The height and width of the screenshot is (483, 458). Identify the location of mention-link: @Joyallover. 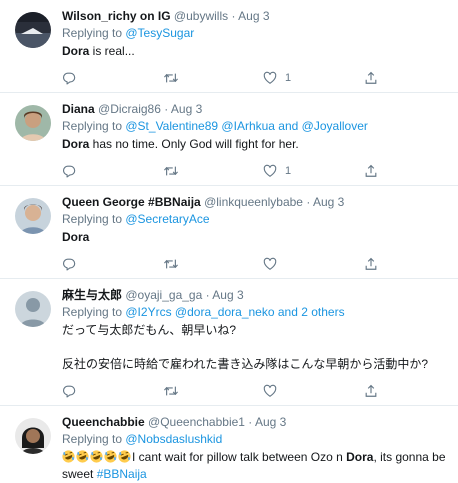
(335, 126).